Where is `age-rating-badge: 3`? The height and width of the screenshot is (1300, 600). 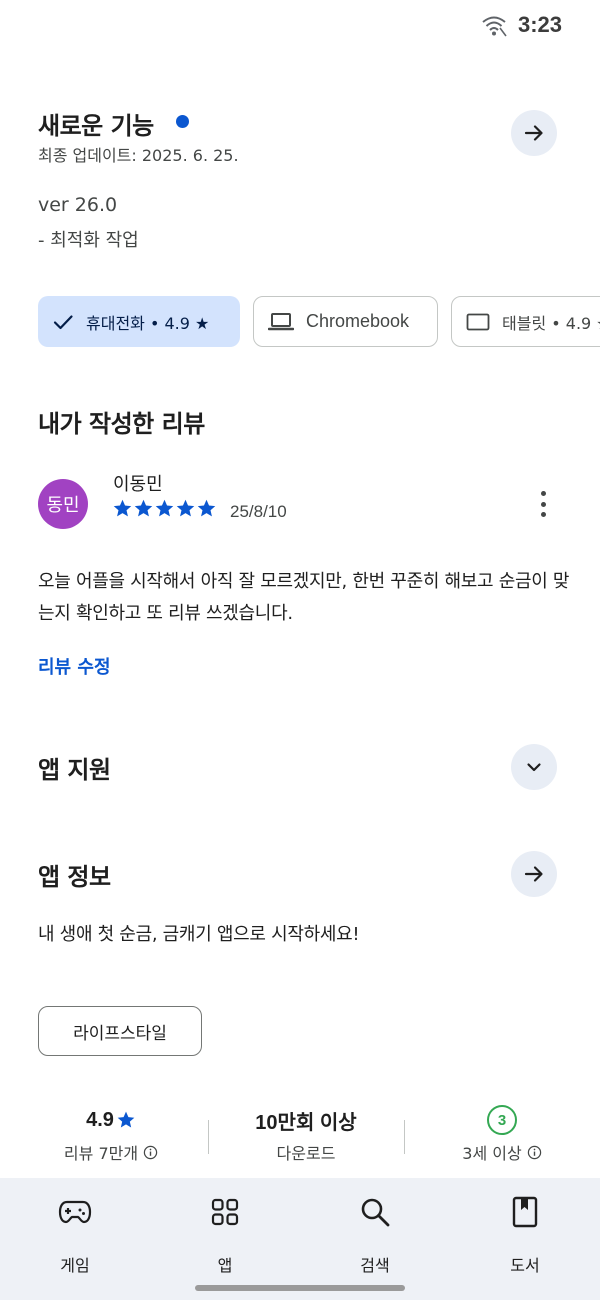 age-rating-badge: 3 is located at coordinates (502, 1120).